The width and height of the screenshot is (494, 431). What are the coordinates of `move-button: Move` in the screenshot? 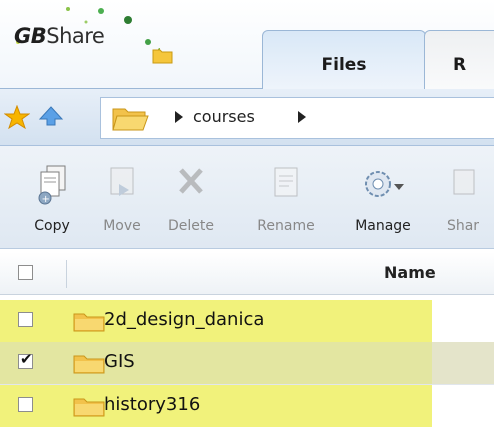 It's located at (122, 204).